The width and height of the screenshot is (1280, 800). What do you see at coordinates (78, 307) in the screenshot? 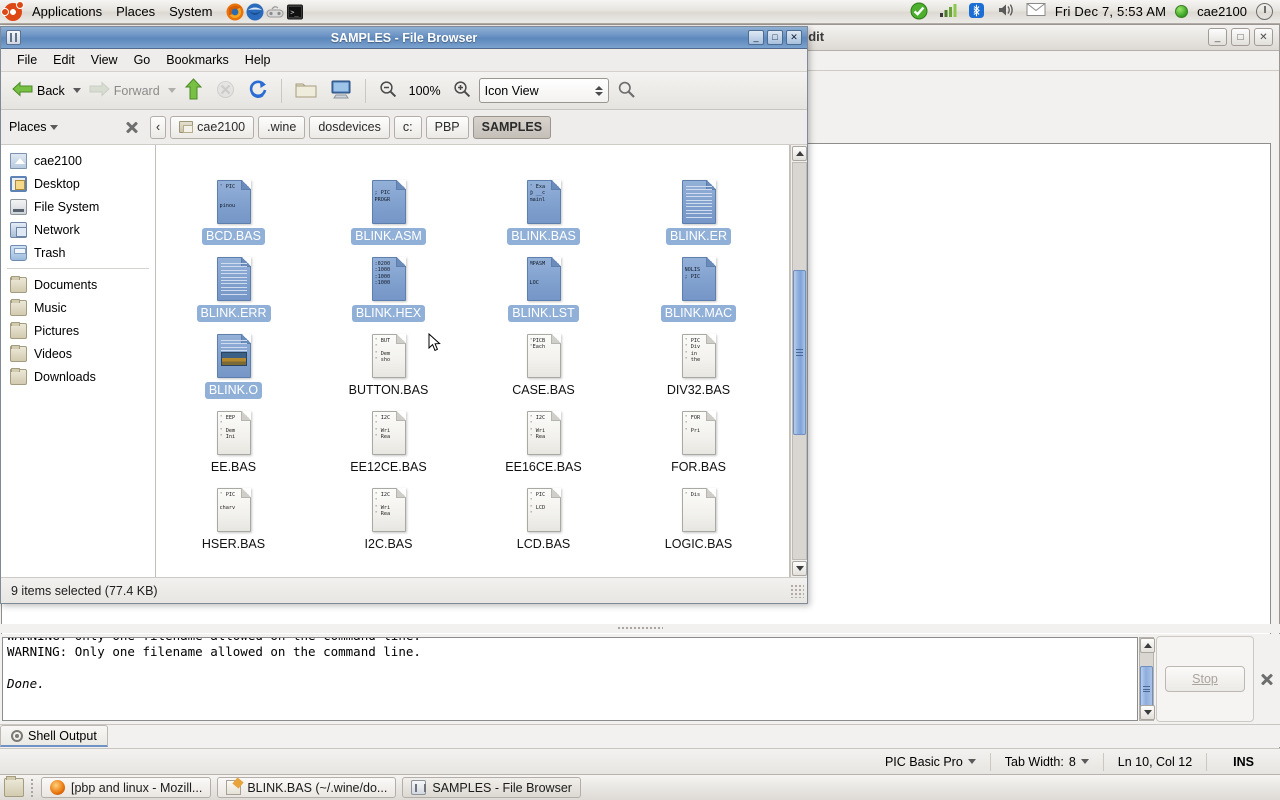
I see `sidebar-item-music: Music` at bounding box center [78, 307].